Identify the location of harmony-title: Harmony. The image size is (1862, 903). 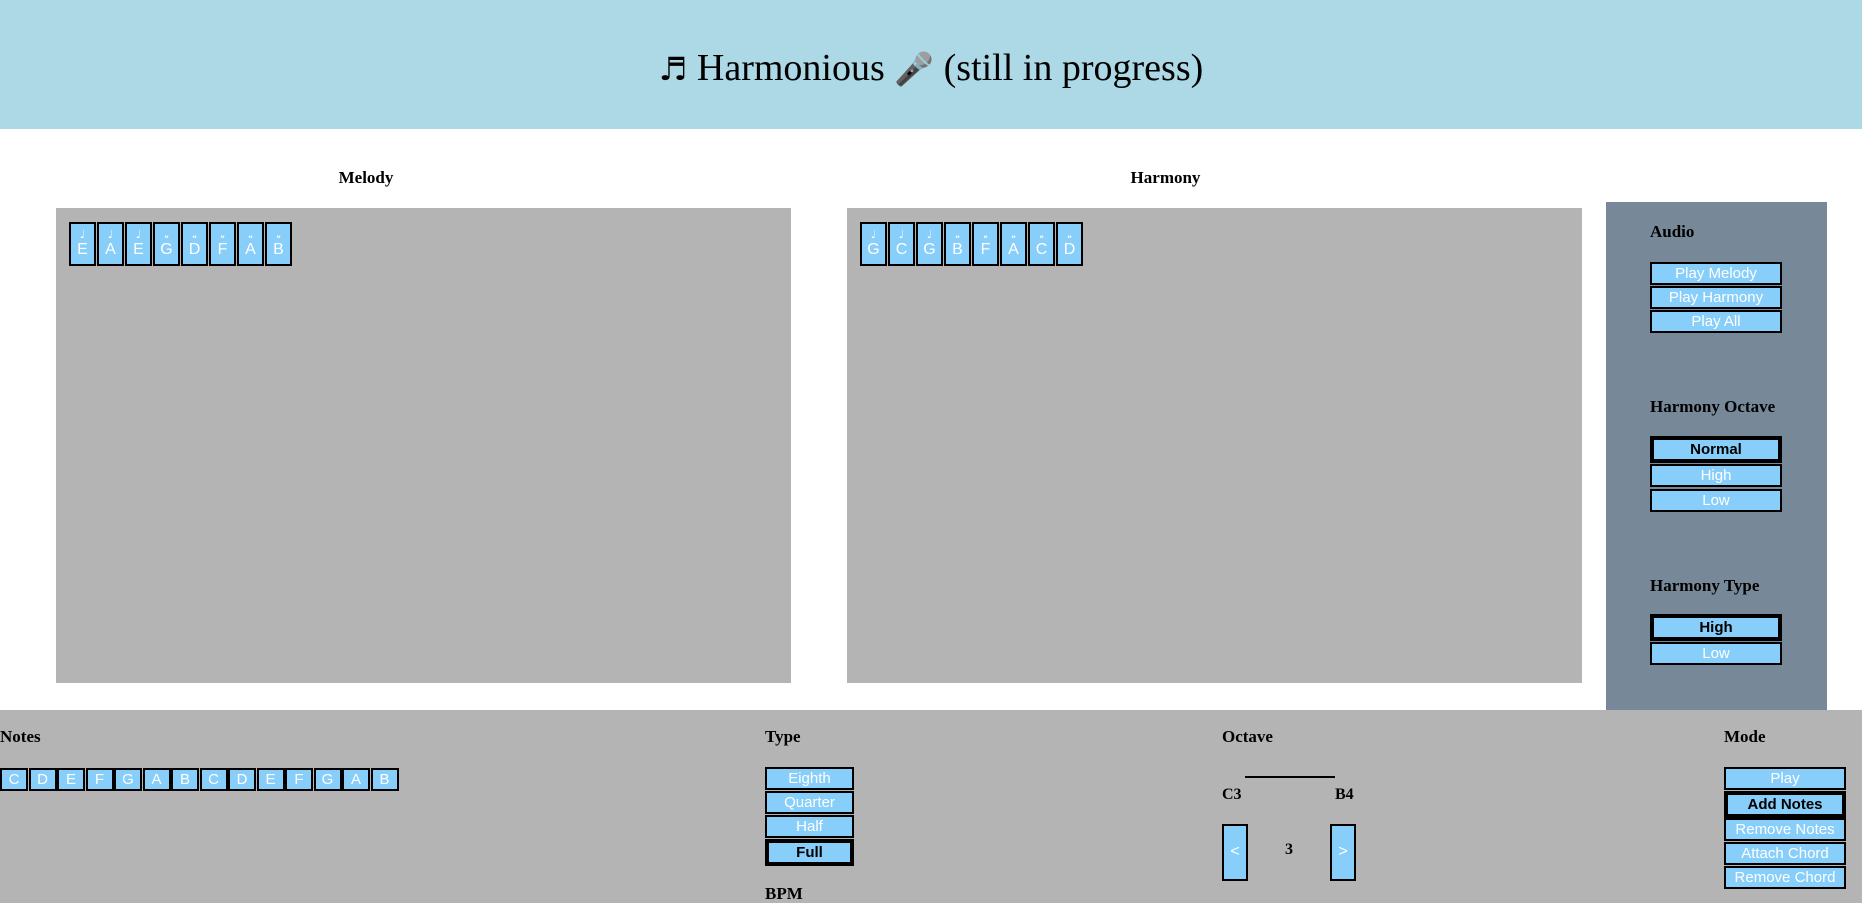
(1165, 177).